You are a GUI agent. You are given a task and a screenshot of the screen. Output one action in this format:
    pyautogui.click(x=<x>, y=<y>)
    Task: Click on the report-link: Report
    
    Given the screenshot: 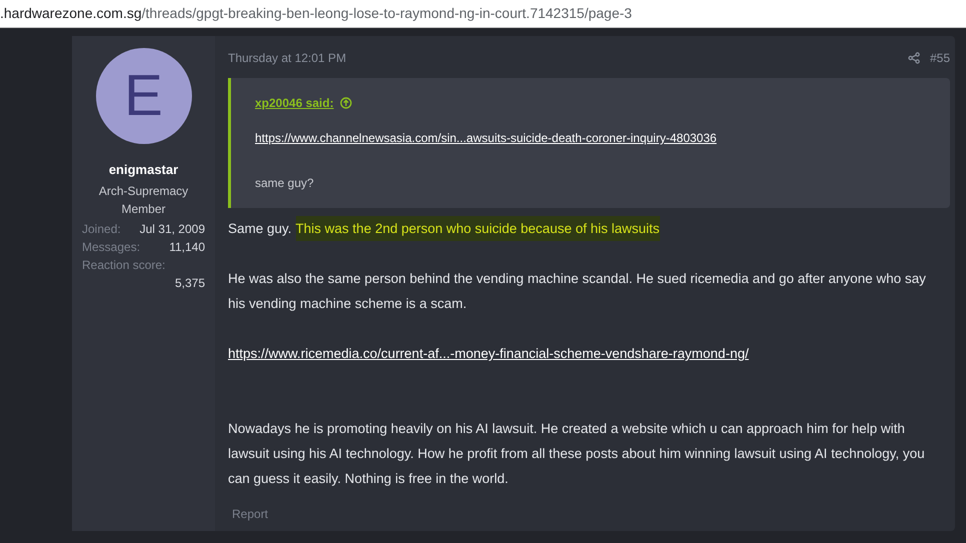 What is the action you would take?
    pyautogui.click(x=250, y=514)
    